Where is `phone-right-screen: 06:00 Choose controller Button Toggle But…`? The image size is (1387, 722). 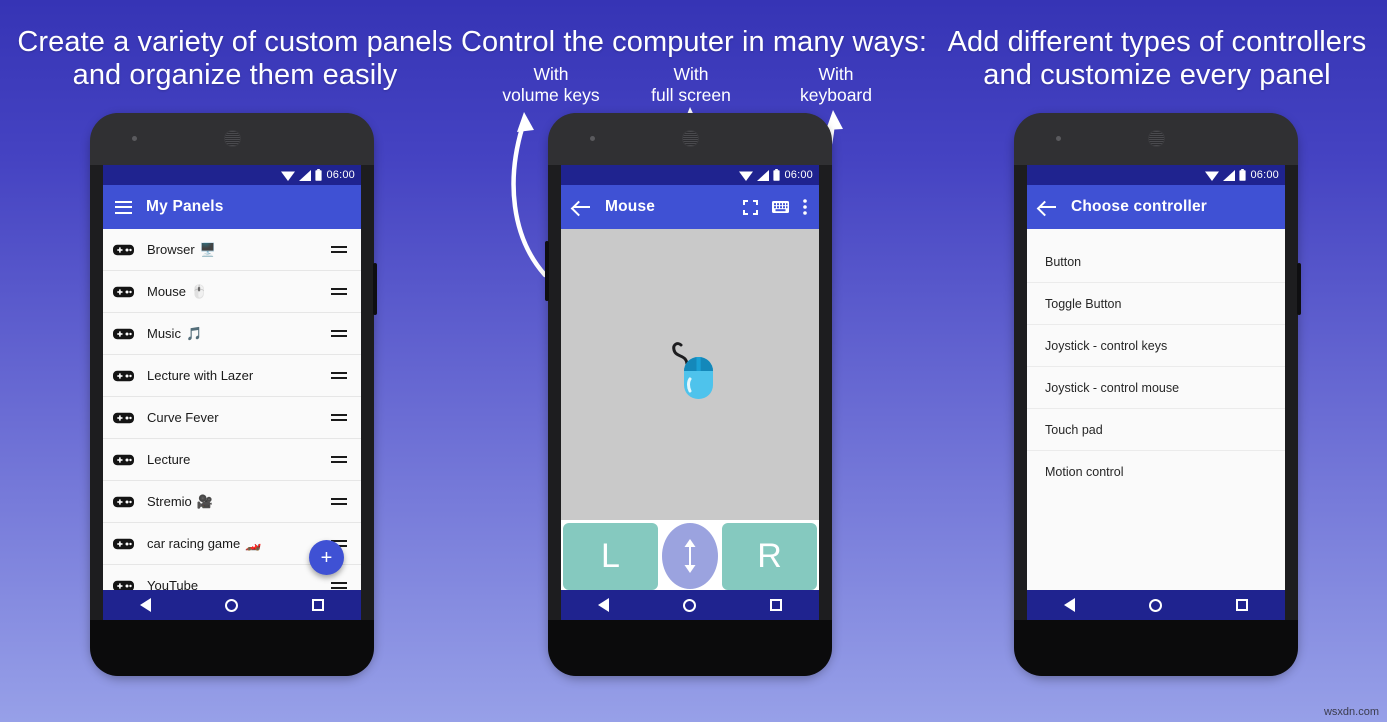 phone-right-screen: 06:00 Choose controller Button Toggle But… is located at coordinates (1156, 392).